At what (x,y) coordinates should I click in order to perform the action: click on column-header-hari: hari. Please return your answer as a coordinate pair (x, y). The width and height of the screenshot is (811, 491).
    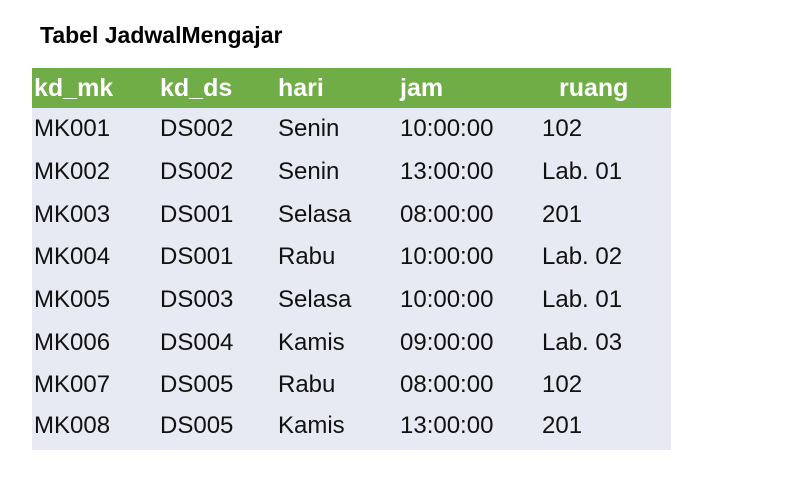
    Looking at the image, I should click on (301, 87).